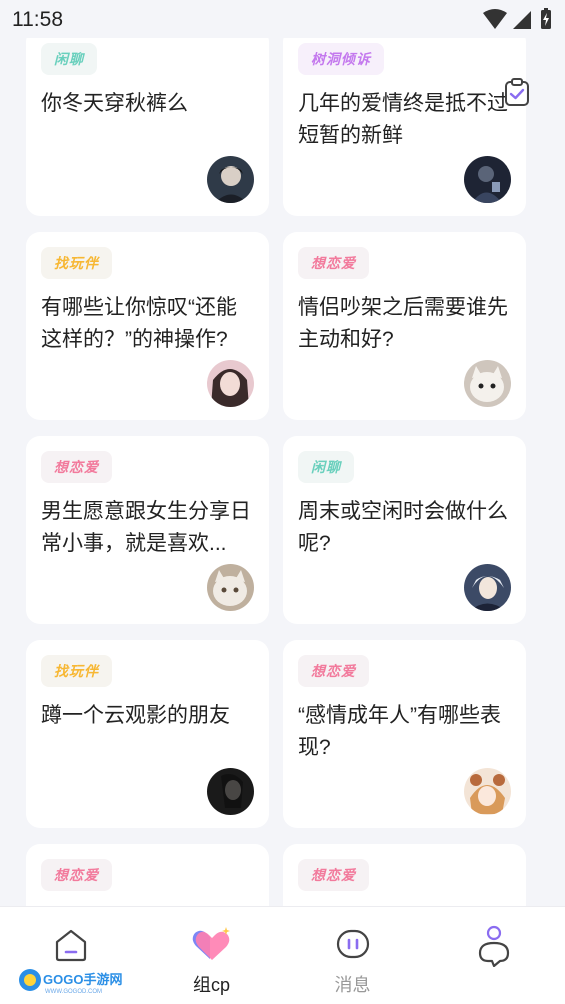 The image size is (565, 1004). What do you see at coordinates (211, 985) in the screenshot?
I see `tab-cp-label: 组cp` at bounding box center [211, 985].